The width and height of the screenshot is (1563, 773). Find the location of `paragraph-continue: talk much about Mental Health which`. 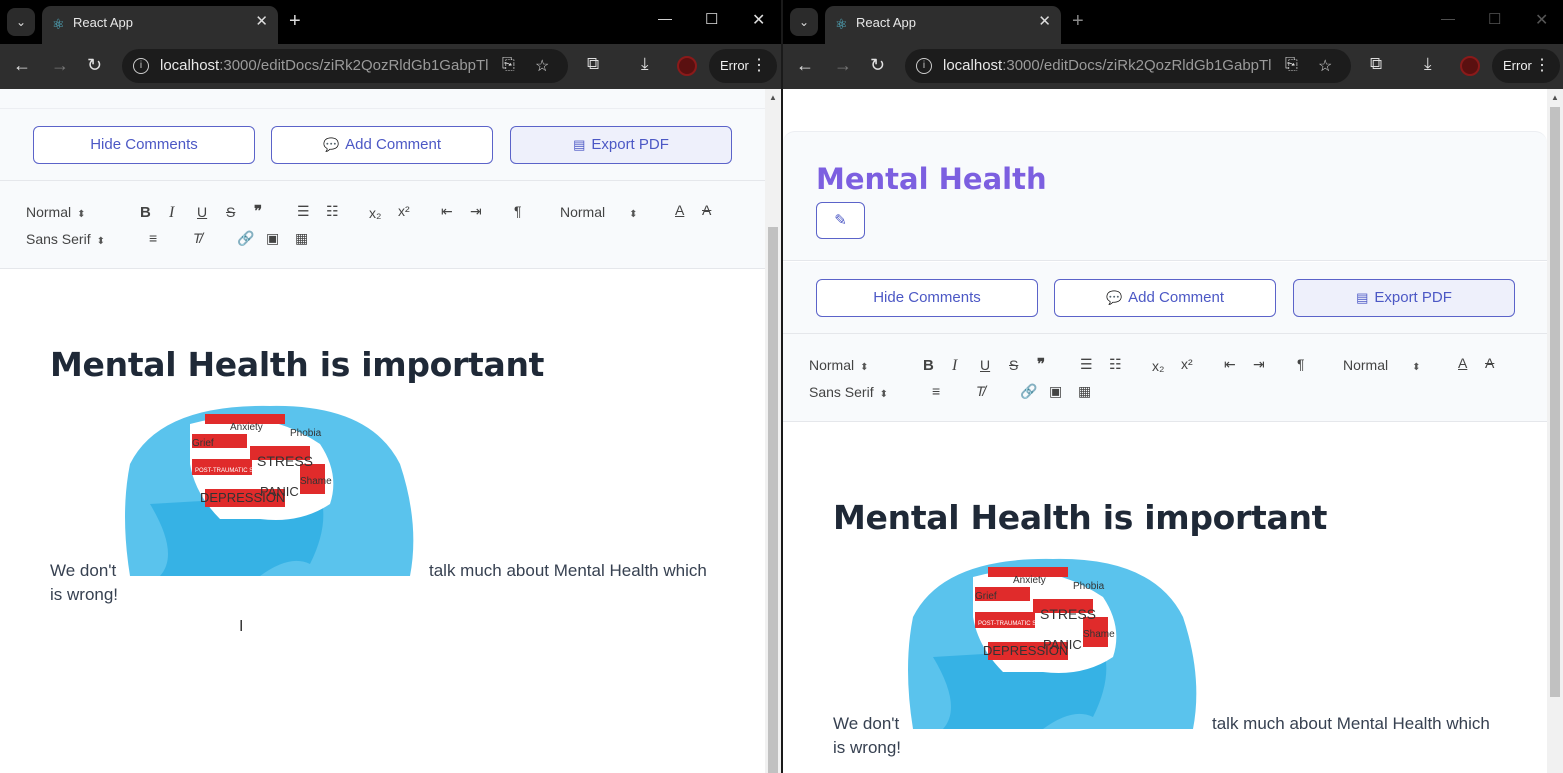

paragraph-continue: talk much about Mental Health which is located at coordinates (1351, 723).